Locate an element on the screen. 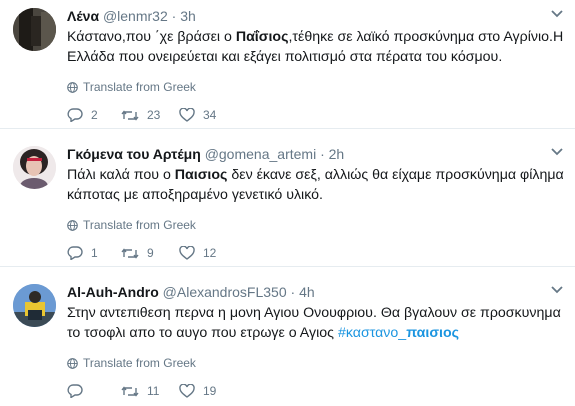 The image size is (575, 406). tweet-header: Al-Auh-Andro @AlexandrosFL350 · 4h is located at coordinates (191, 292).